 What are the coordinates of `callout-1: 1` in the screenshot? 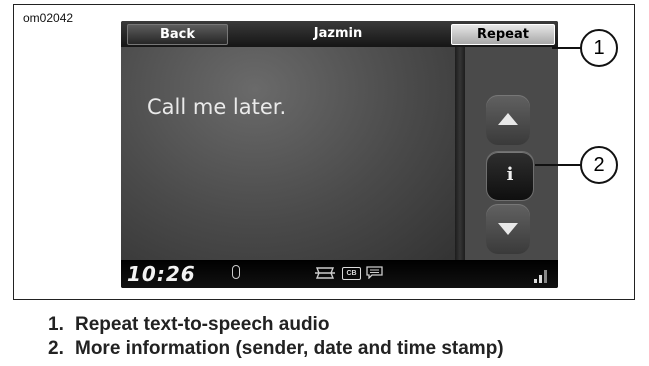 It's located at (599, 48).